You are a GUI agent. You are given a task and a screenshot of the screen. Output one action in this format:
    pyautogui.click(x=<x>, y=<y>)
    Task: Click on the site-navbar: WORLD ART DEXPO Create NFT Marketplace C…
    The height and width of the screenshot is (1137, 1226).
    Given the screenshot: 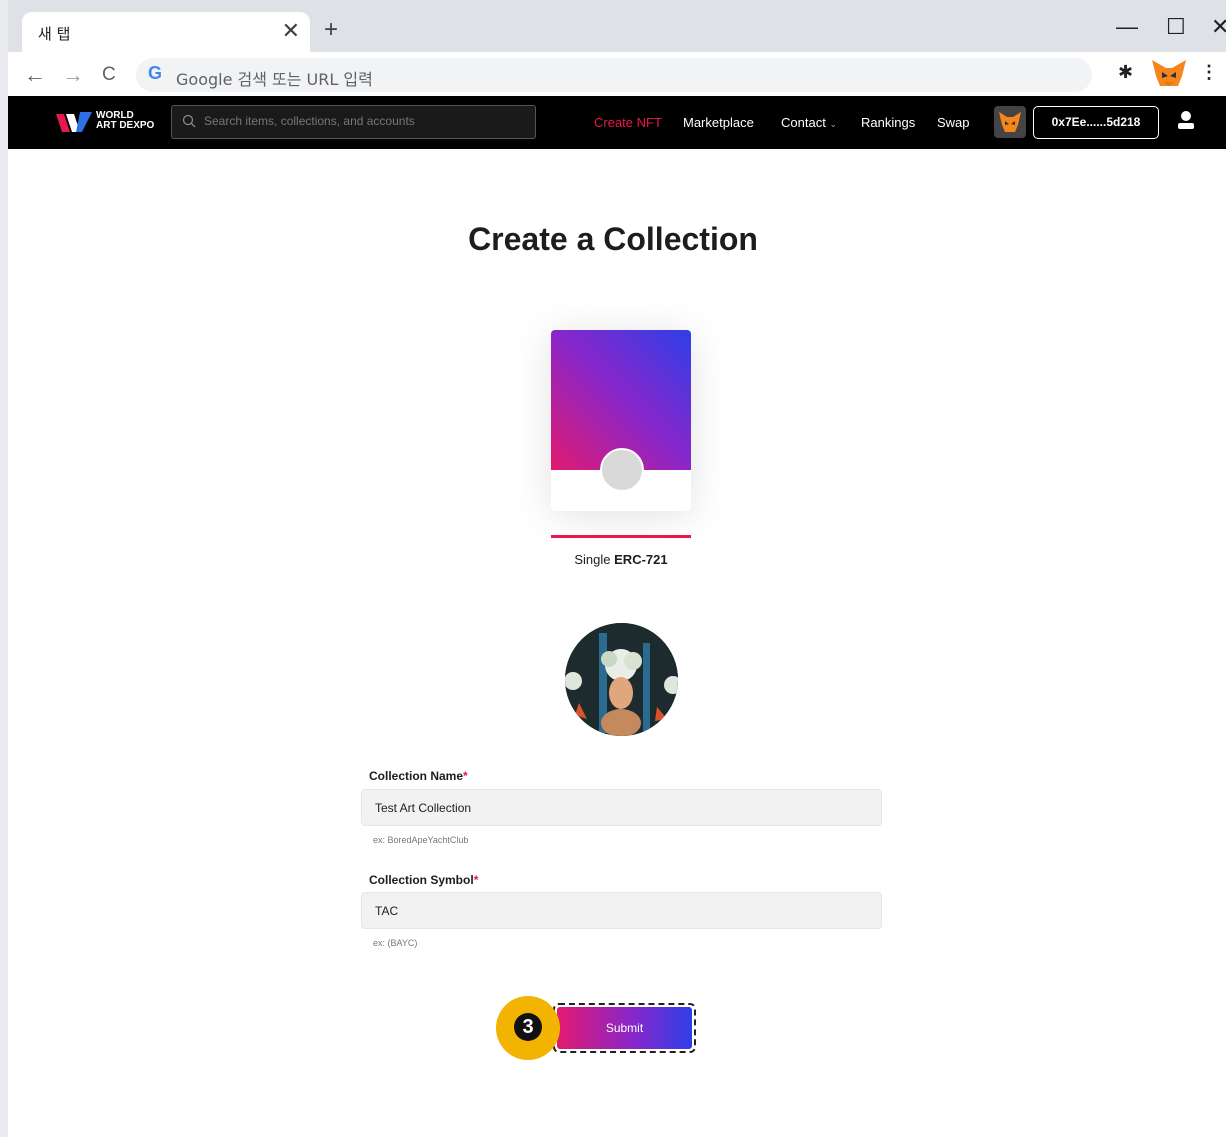 What is the action you would take?
    pyautogui.click(x=617, y=122)
    